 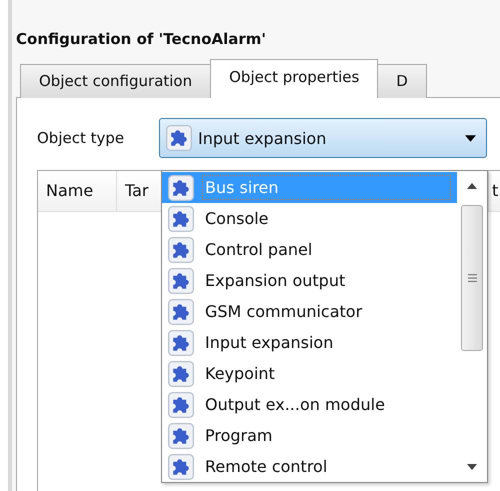 I want to click on tab: Object configuration, so click(x=116, y=81).